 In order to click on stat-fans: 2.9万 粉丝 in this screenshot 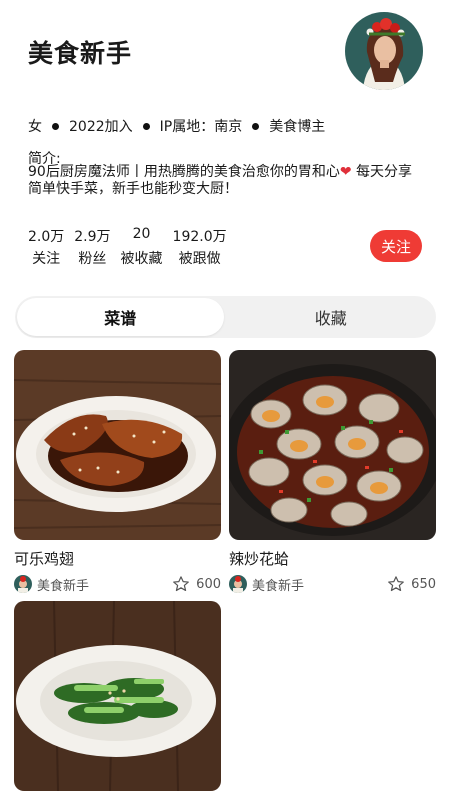, I will do `click(92, 248)`.